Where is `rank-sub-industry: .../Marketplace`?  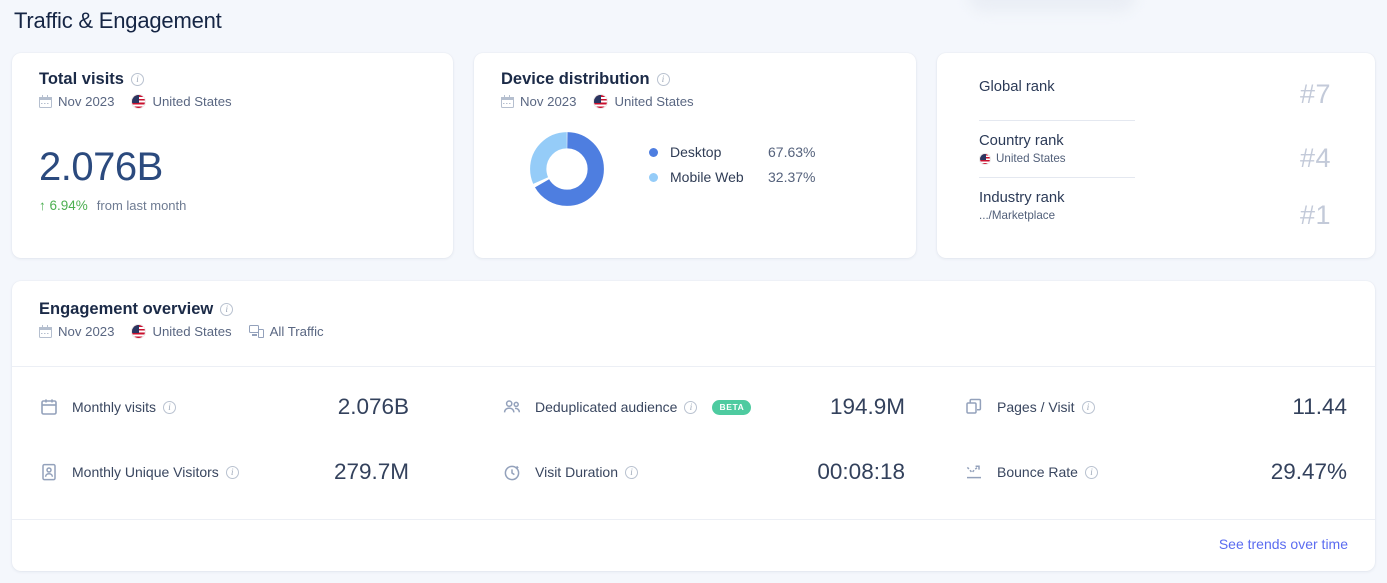
rank-sub-industry: .../Marketplace is located at coordinates (1022, 215).